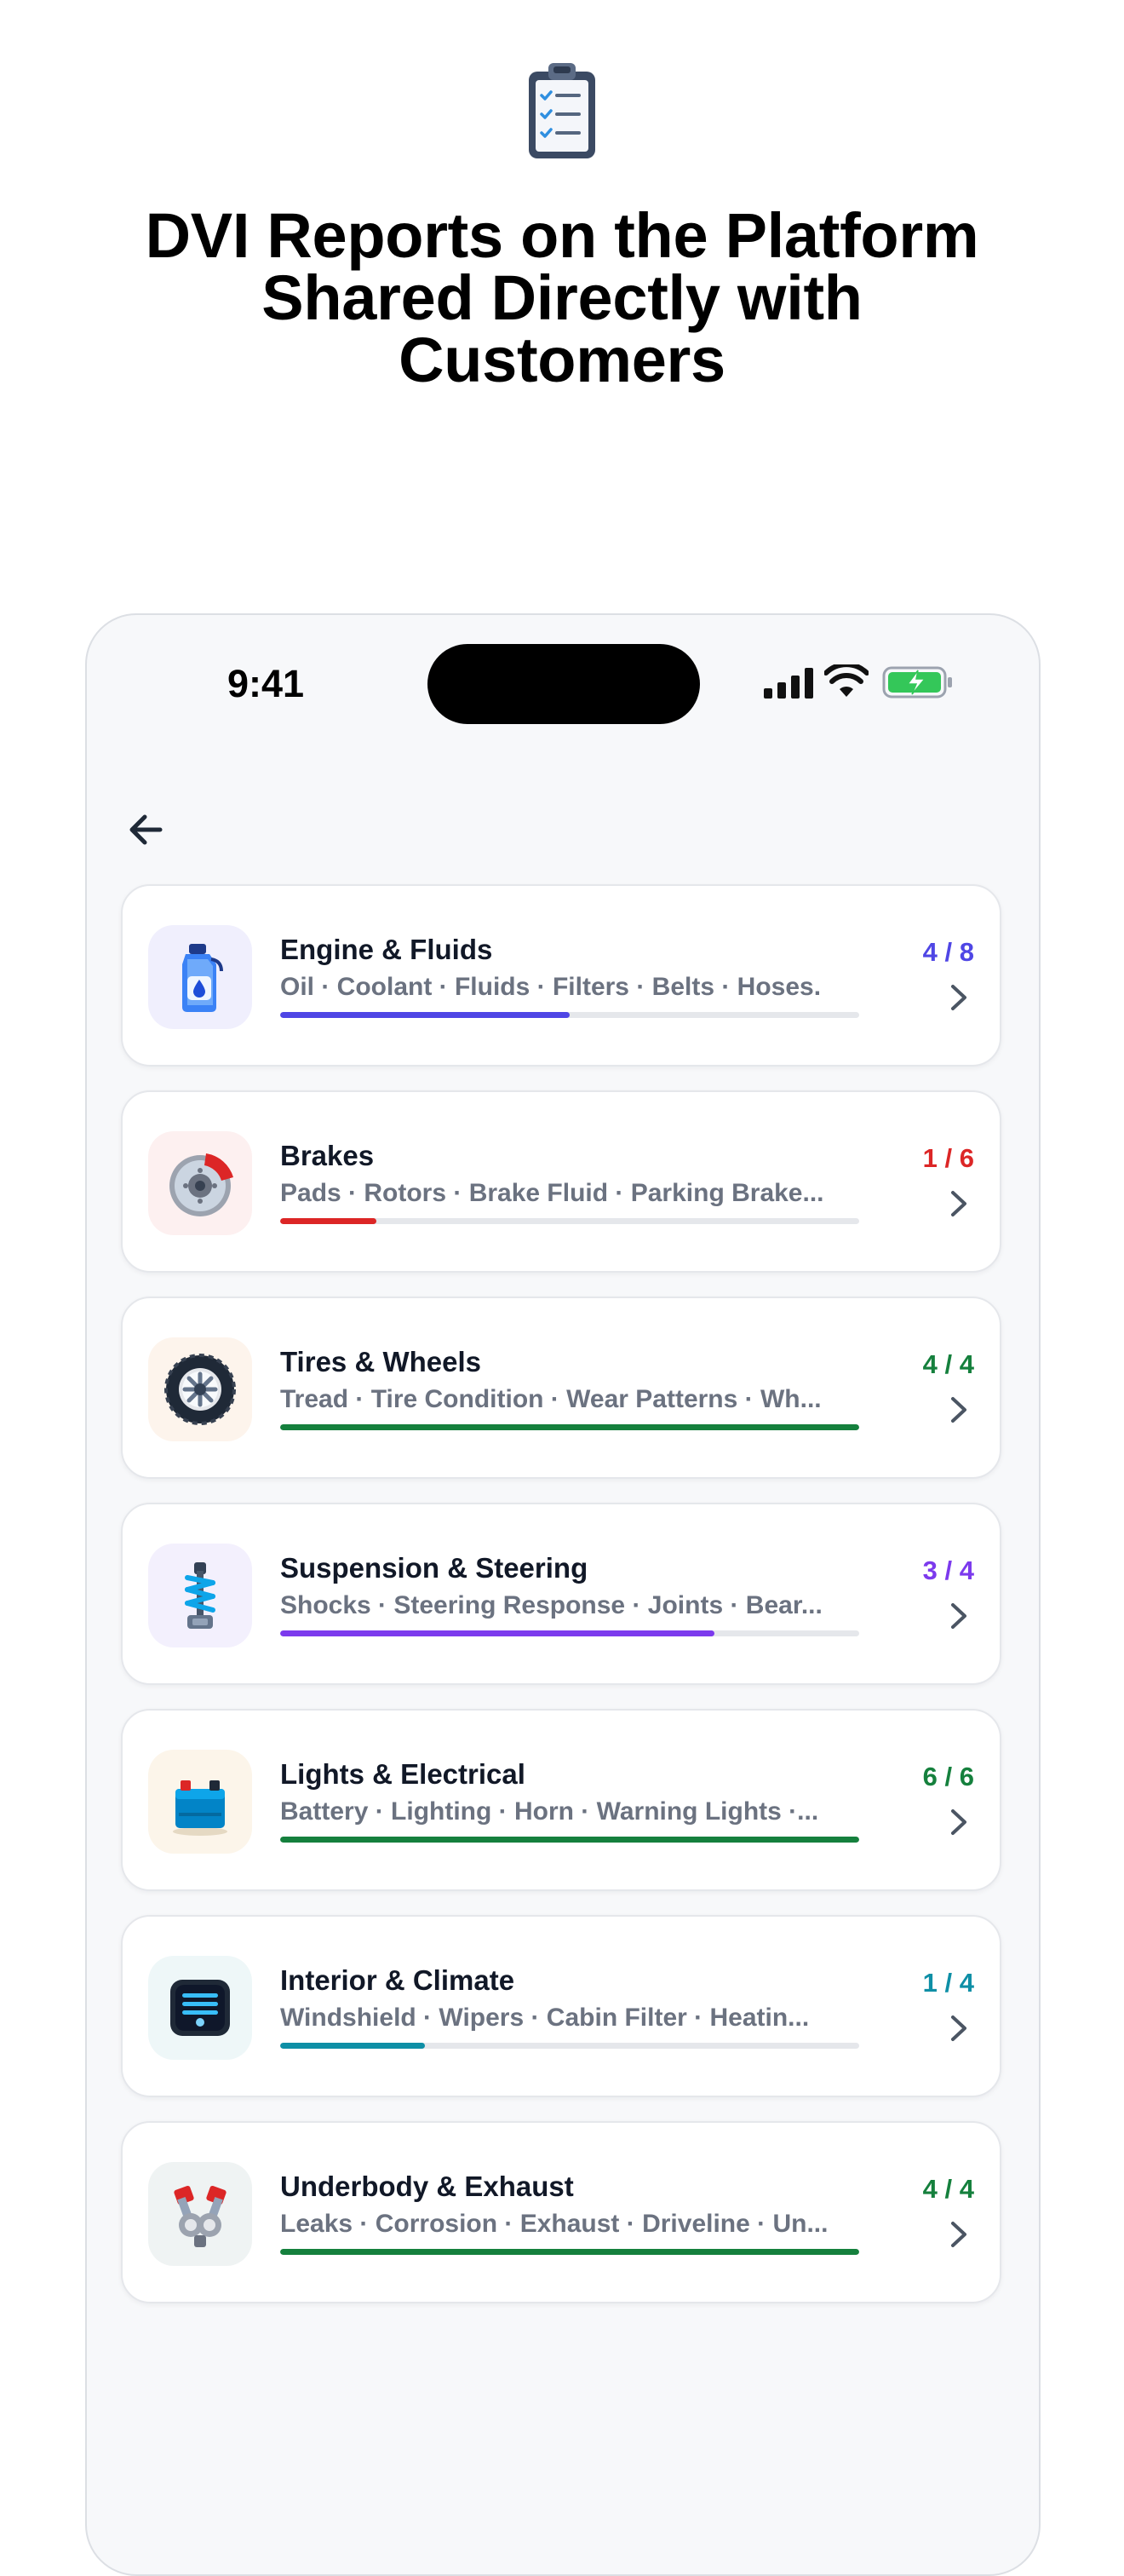 This screenshot has width=1124, height=2576. What do you see at coordinates (434, 1568) in the screenshot?
I see `card-title: Suspension & Steering` at bounding box center [434, 1568].